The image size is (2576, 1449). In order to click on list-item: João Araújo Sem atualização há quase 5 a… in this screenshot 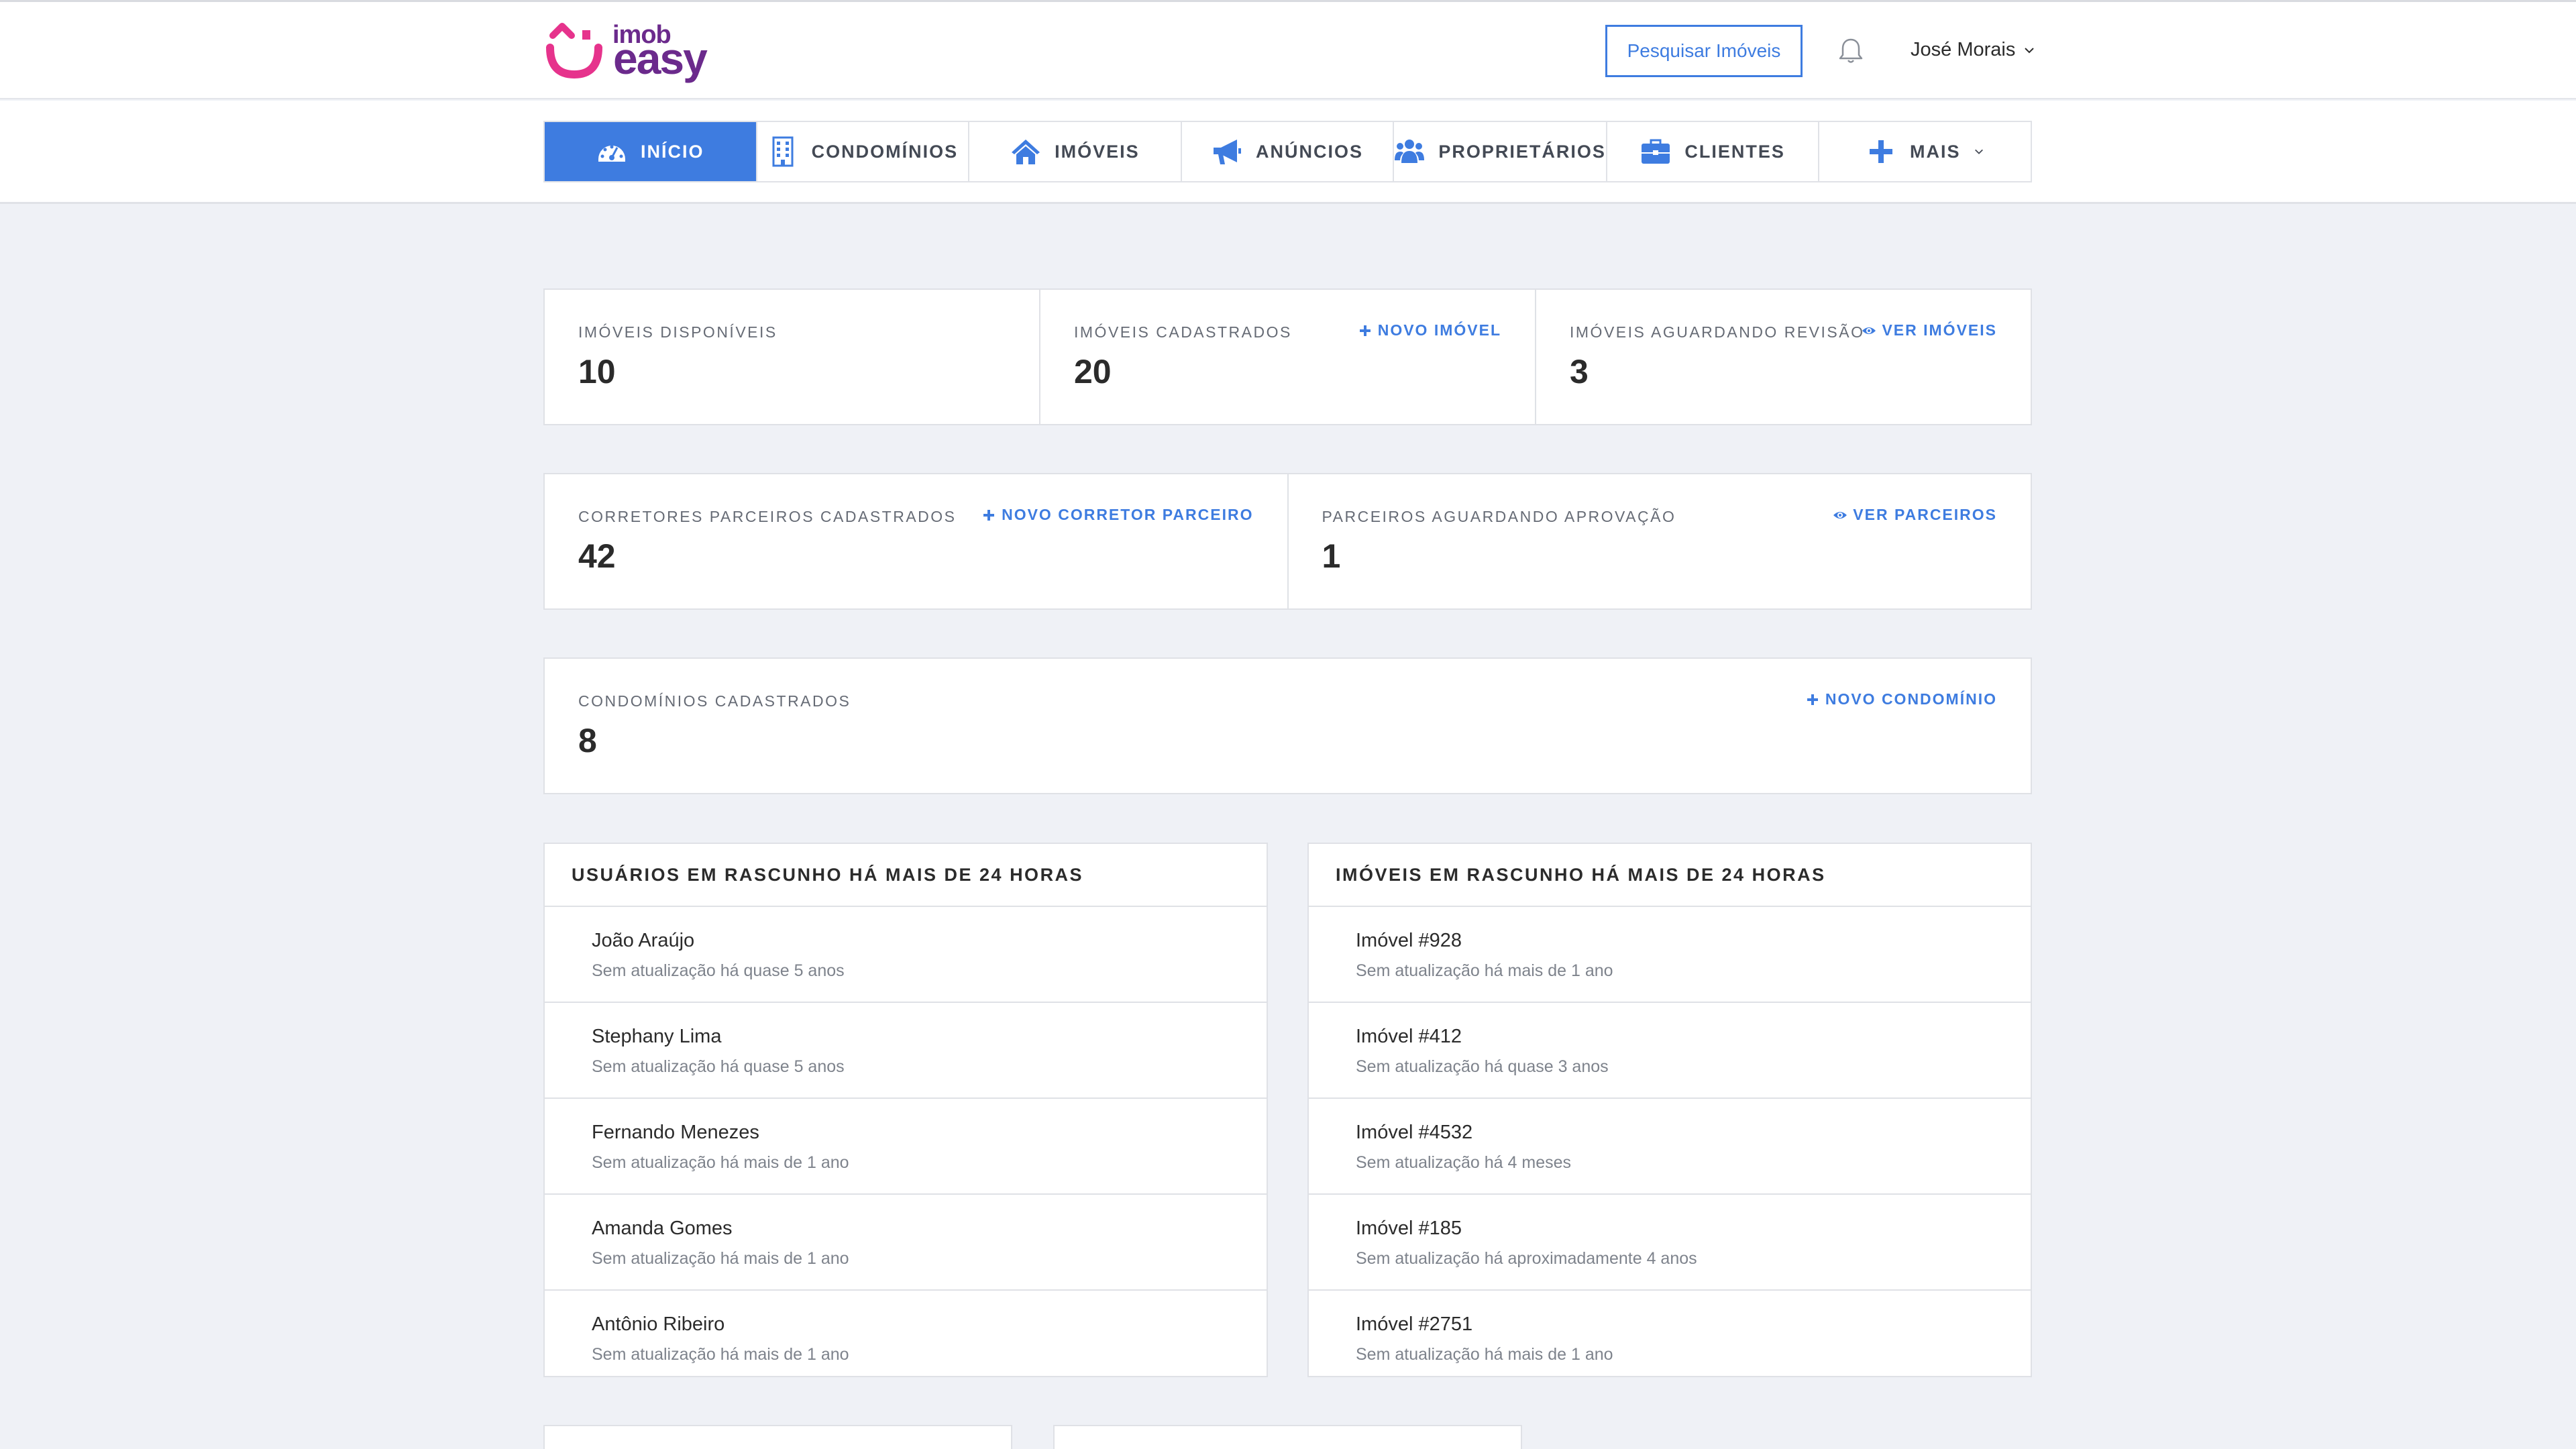, I will do `click(906, 955)`.